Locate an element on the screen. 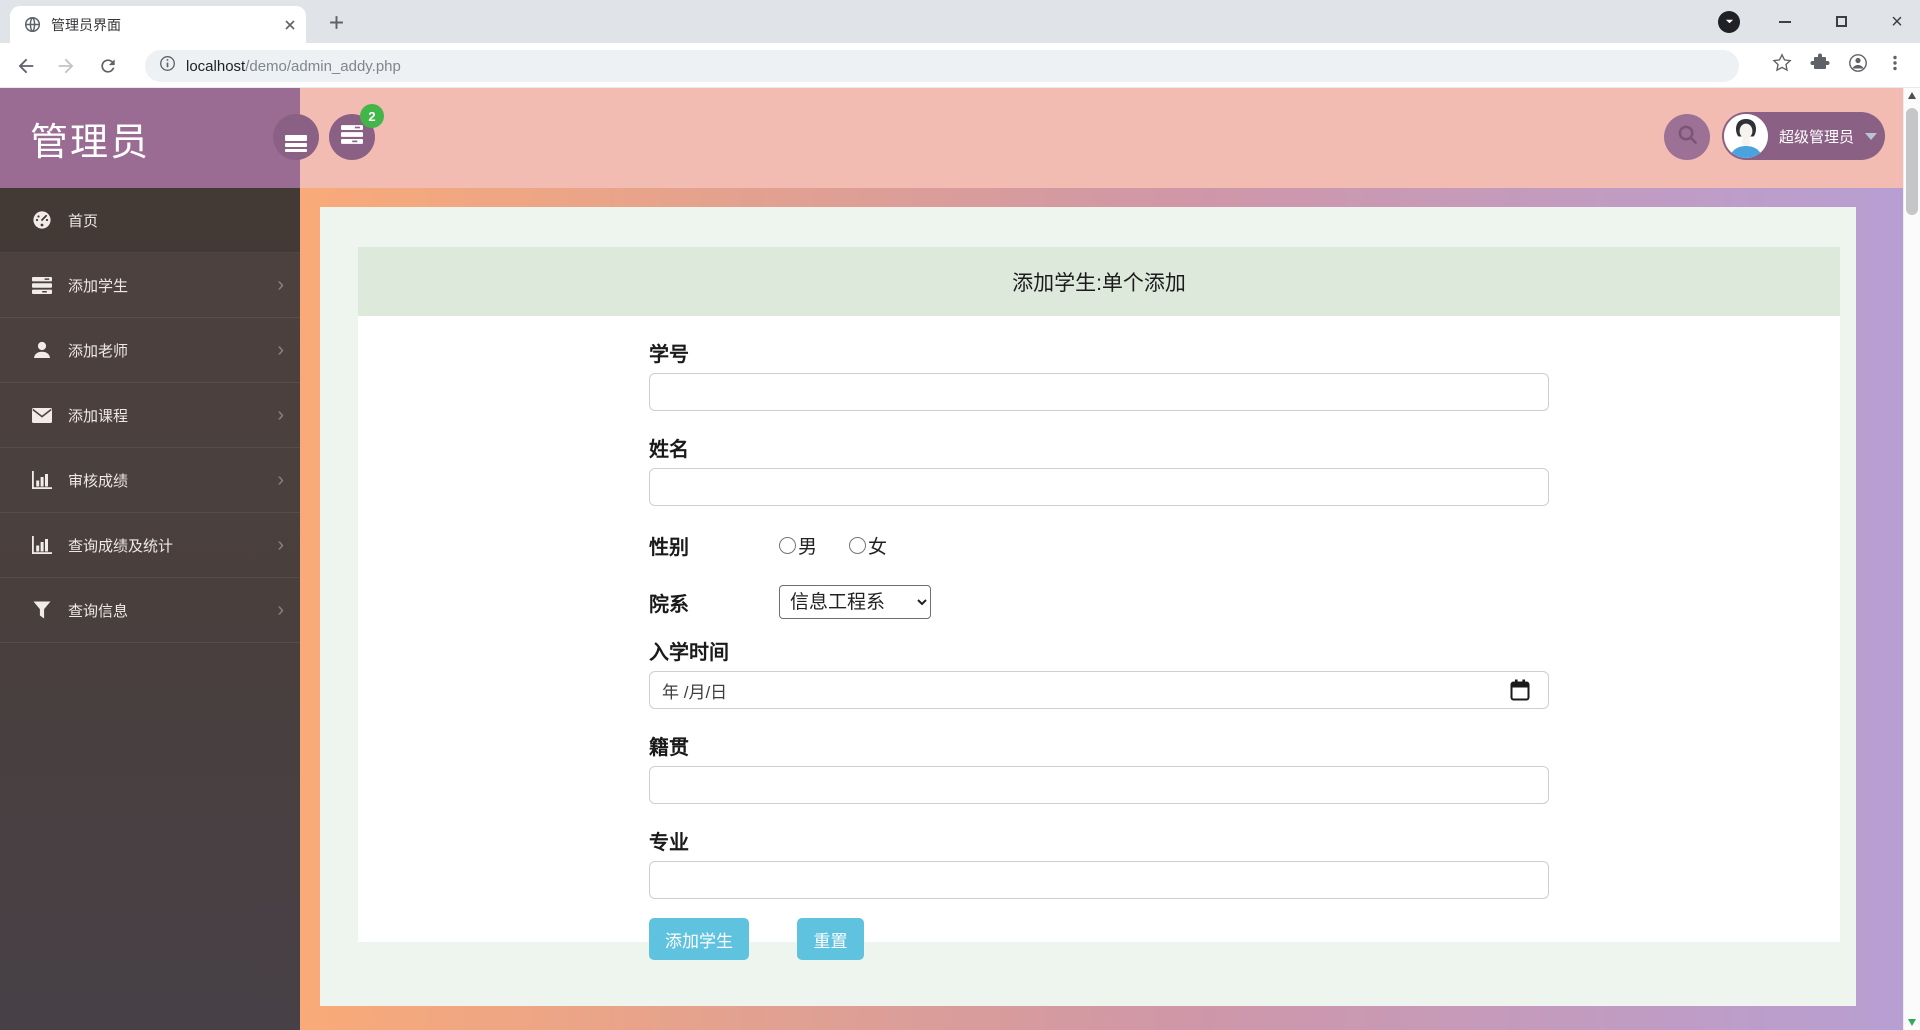 The height and width of the screenshot is (1030, 1920). hometown-label: 籍贯 is located at coordinates (669, 748).